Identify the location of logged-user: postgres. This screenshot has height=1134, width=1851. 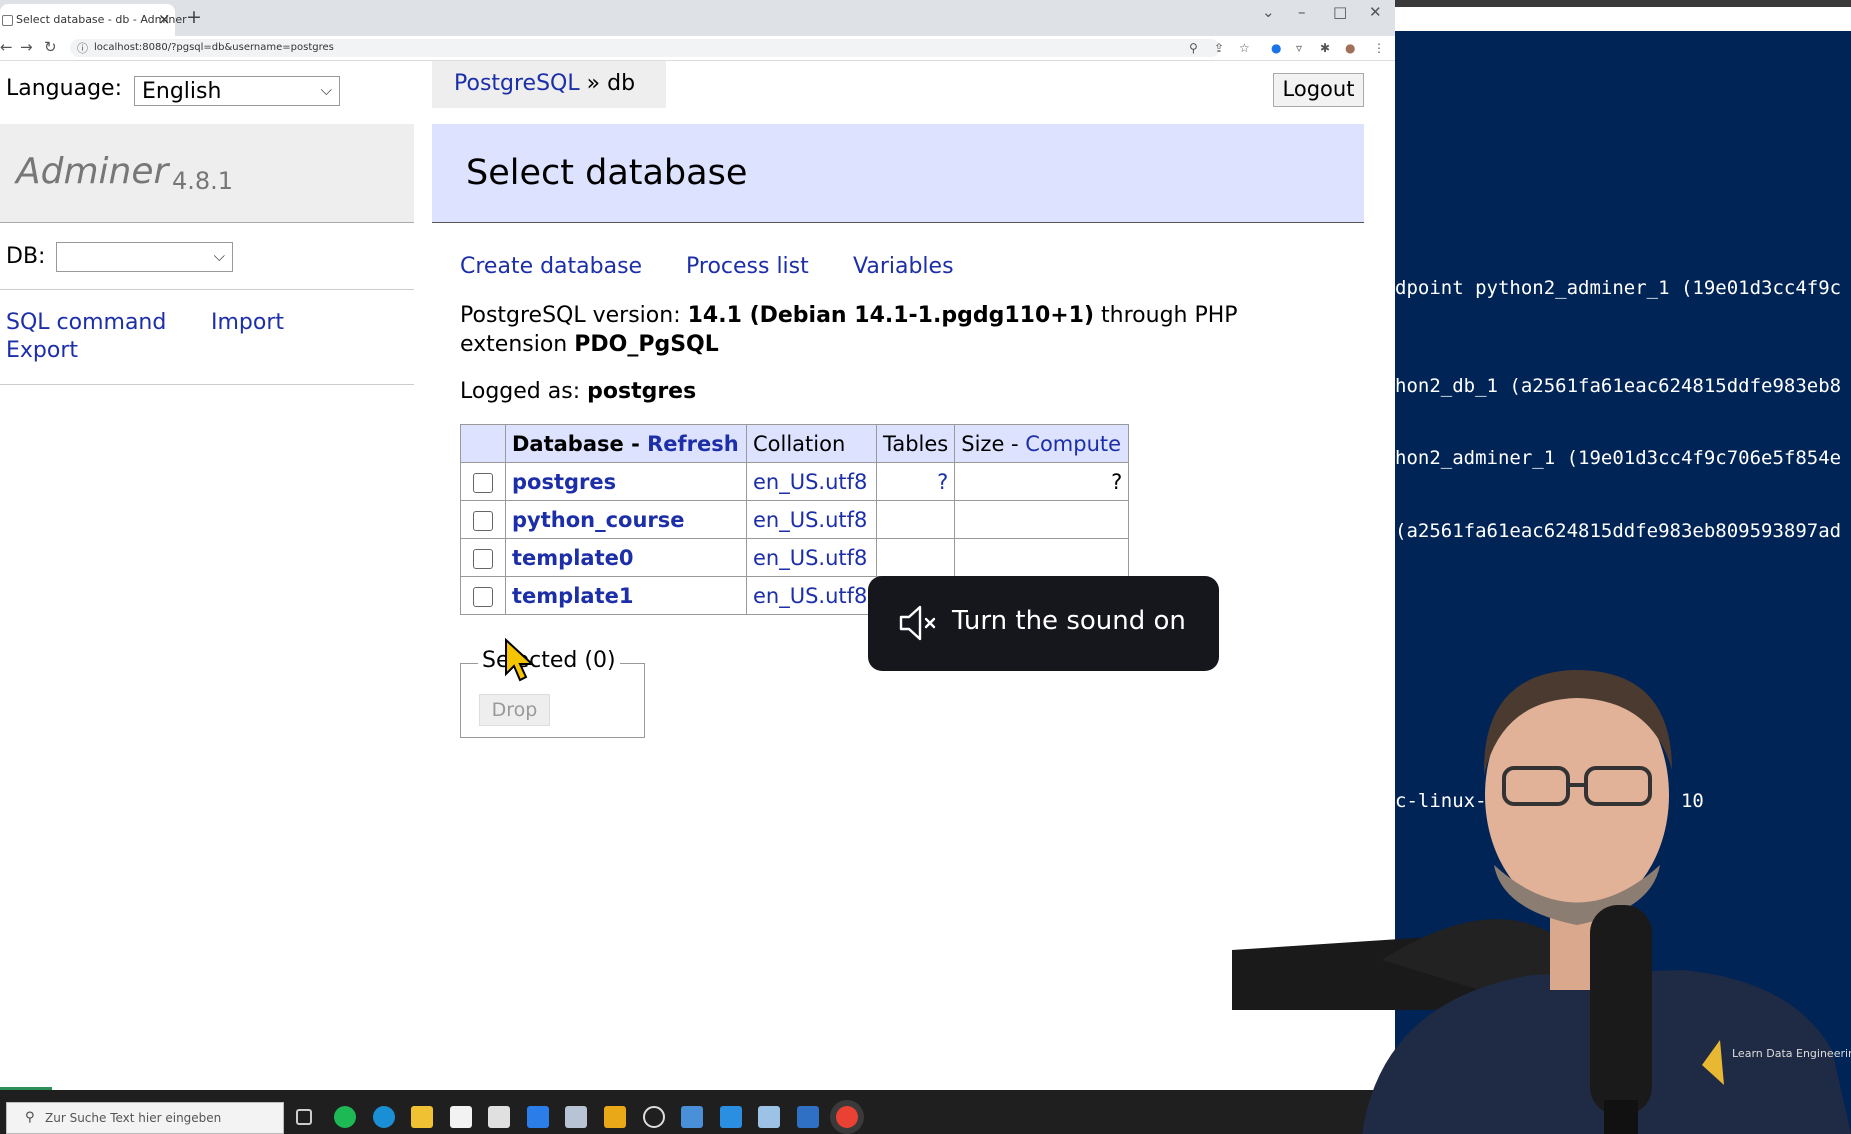
(642, 391).